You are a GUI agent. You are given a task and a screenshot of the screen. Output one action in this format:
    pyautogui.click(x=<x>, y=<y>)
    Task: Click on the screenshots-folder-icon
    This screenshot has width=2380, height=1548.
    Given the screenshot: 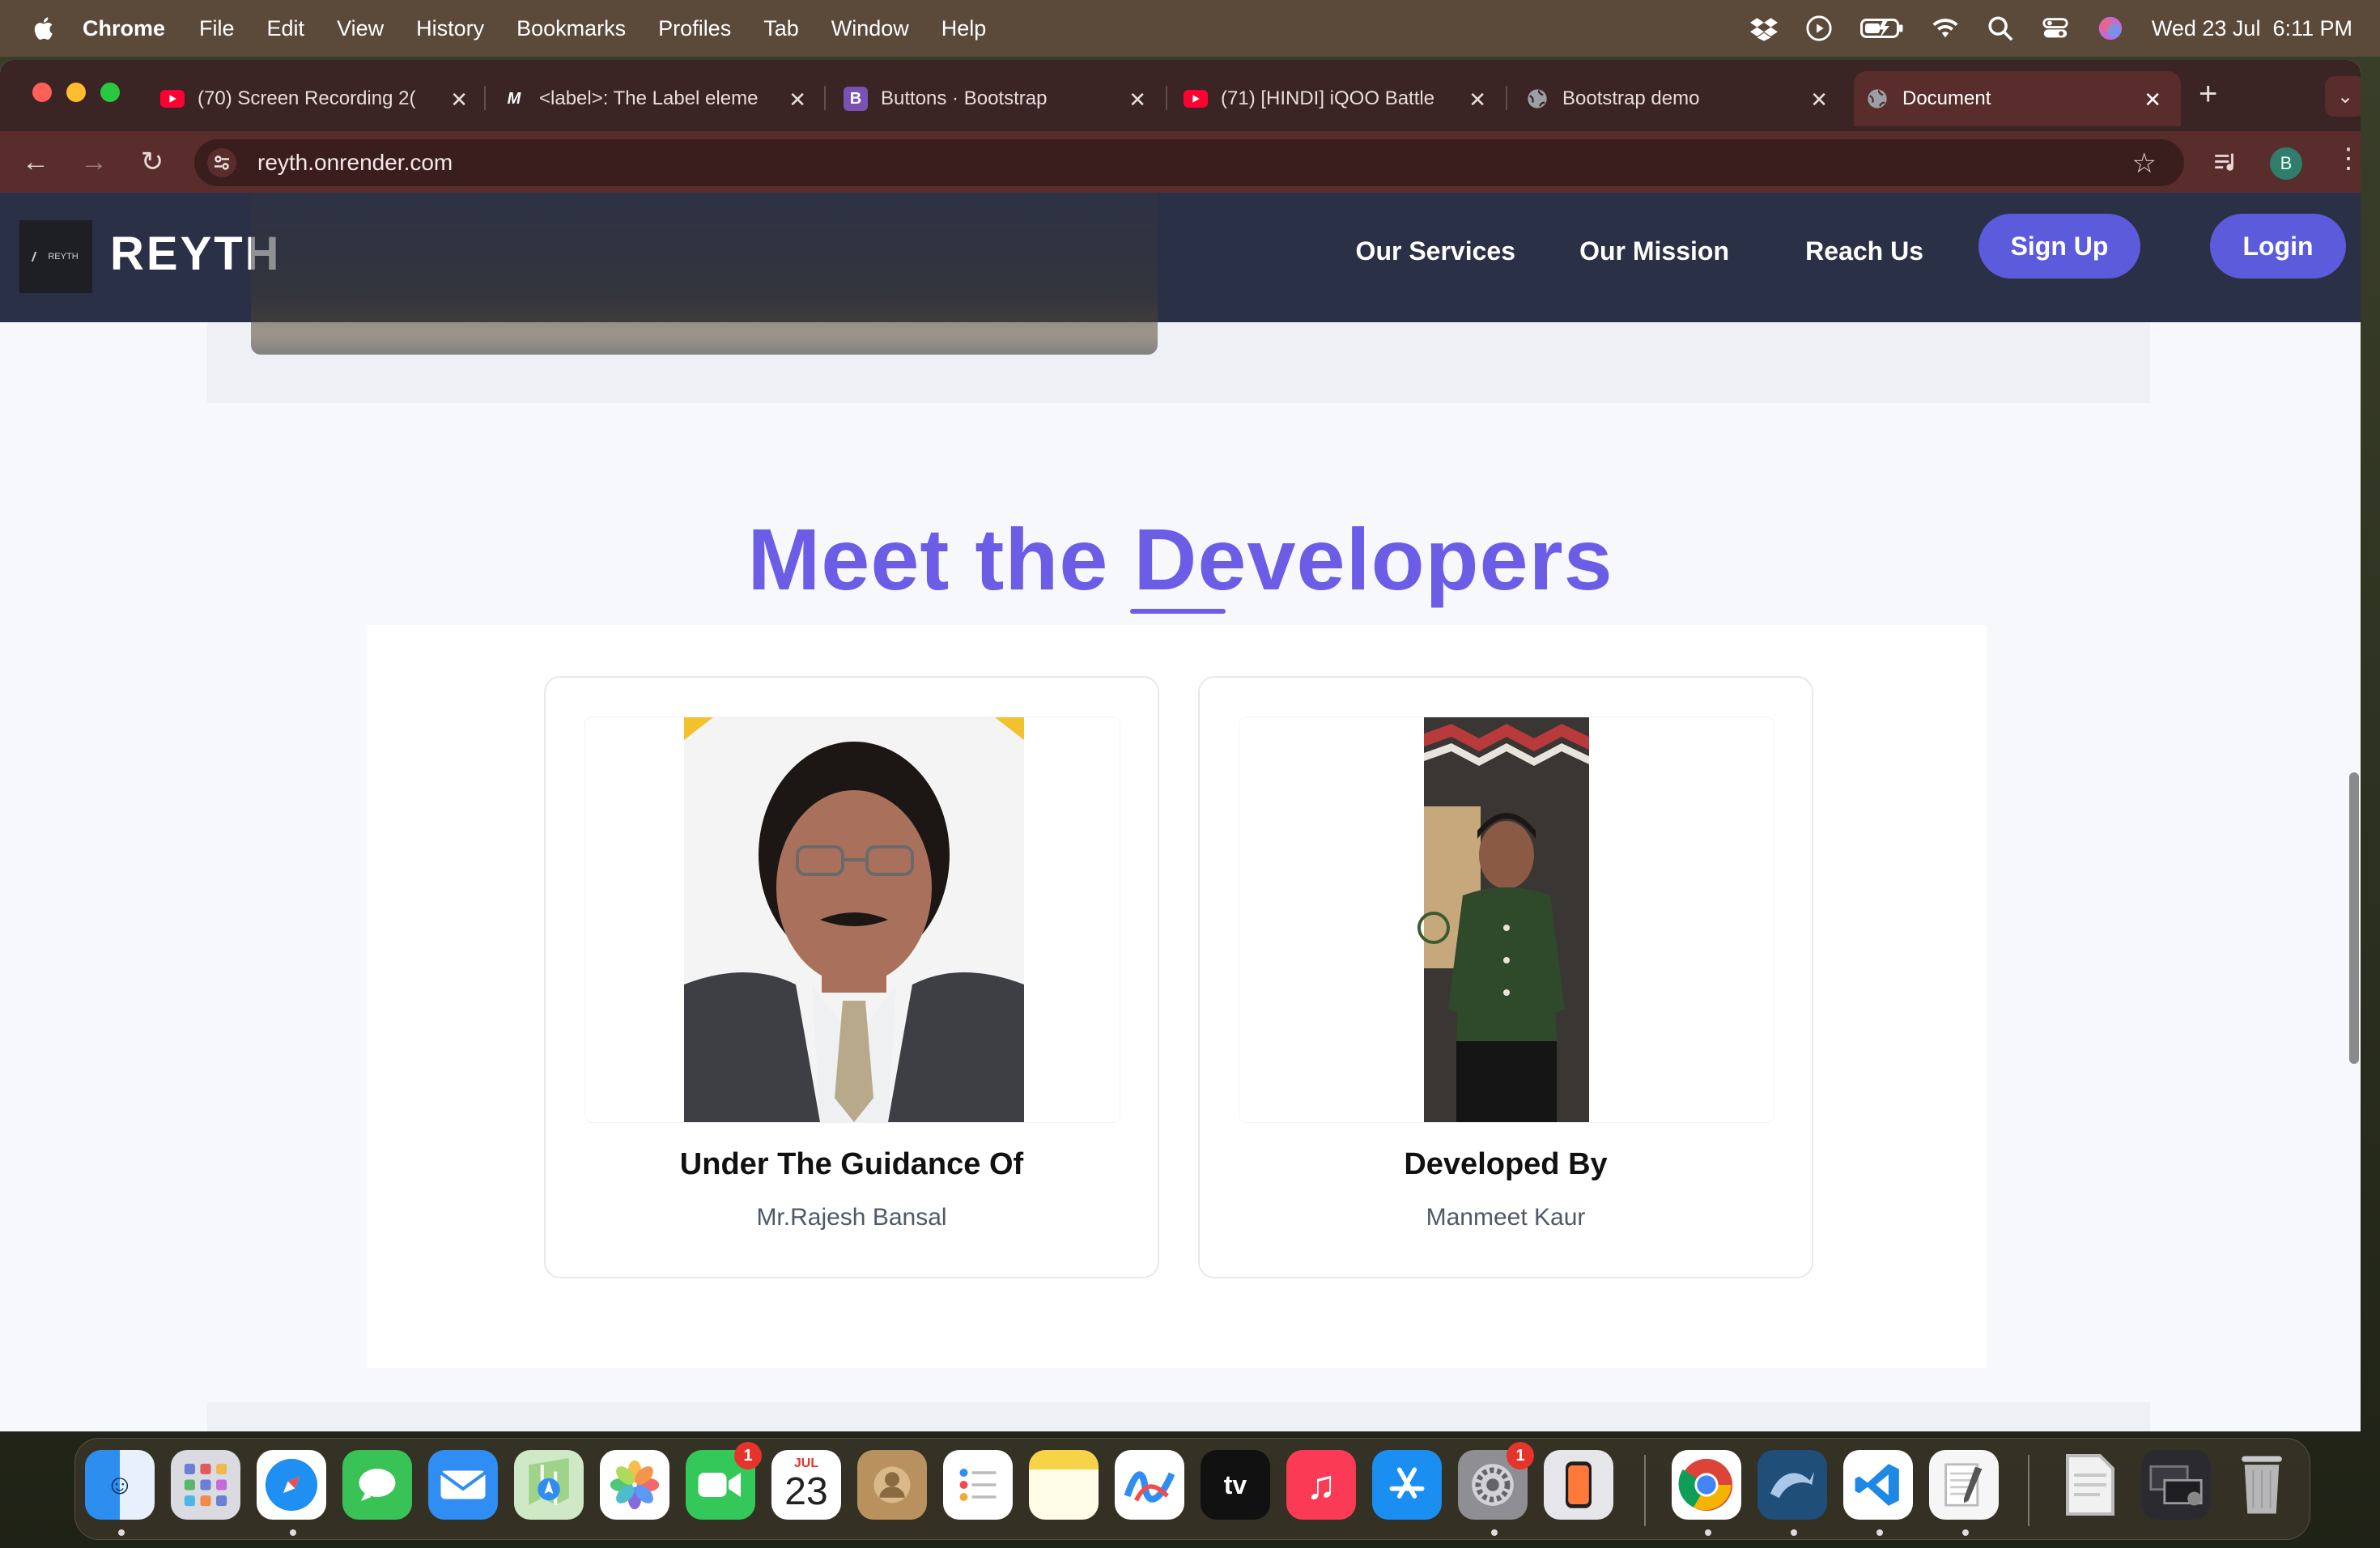 What is the action you would take?
    pyautogui.click(x=2176, y=1485)
    